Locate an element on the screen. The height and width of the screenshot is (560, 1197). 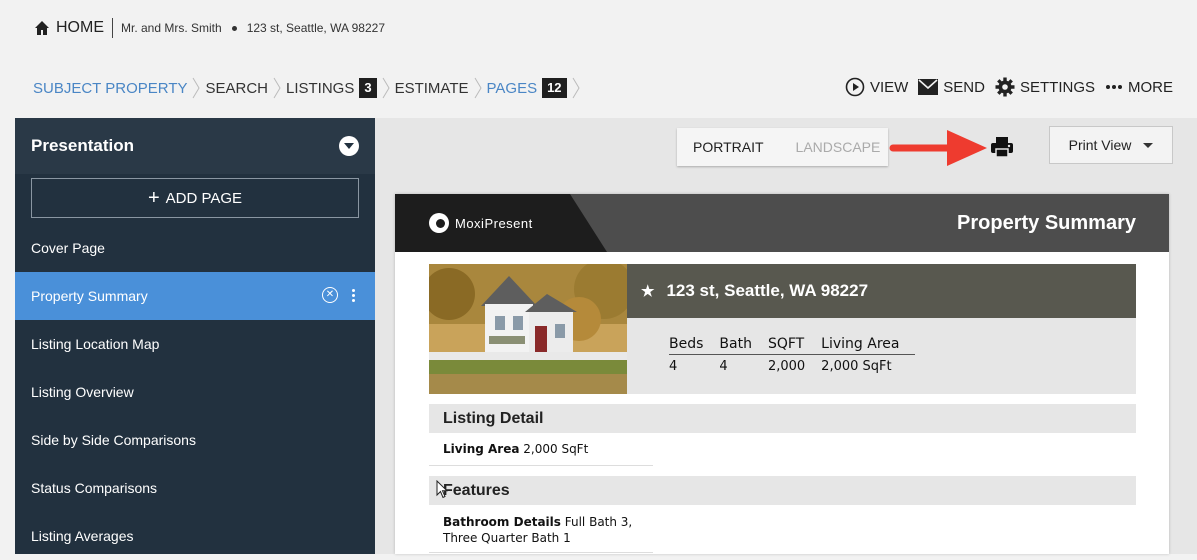
settings-label: SETTINGS is located at coordinates (1057, 87).